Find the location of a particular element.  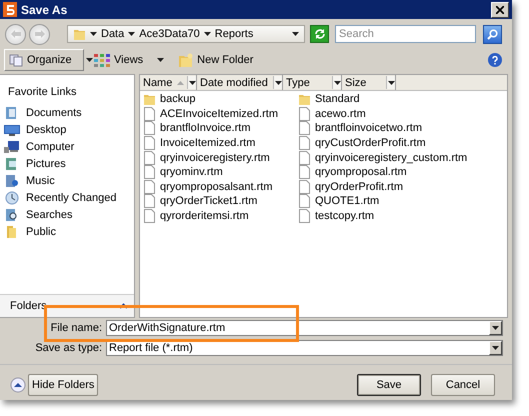

sidebar-item: Pictures is located at coordinates (67, 163).